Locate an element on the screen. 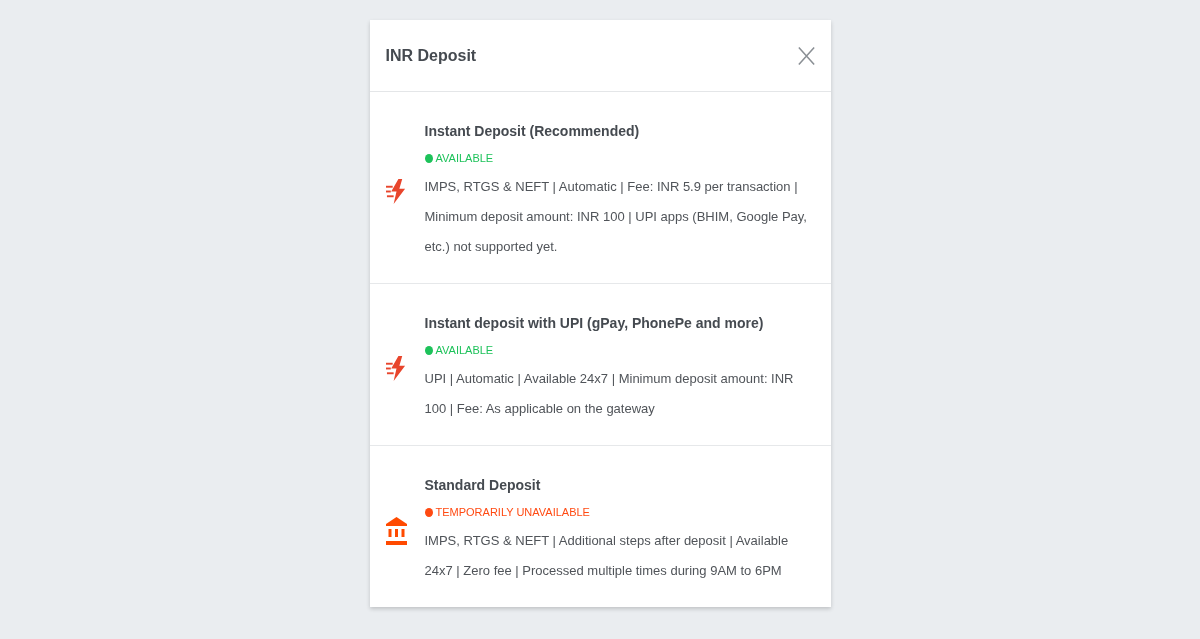 The image size is (1200, 639). option-title: Standard Deposit is located at coordinates (483, 485).